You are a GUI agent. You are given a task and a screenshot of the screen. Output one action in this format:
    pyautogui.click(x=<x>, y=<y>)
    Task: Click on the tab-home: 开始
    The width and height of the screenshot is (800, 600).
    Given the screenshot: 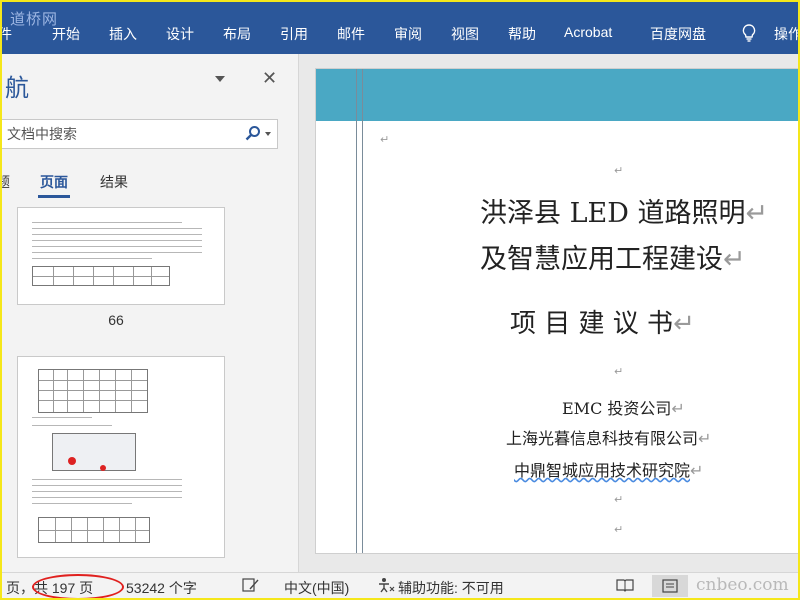 What is the action you would take?
    pyautogui.click(x=66, y=34)
    